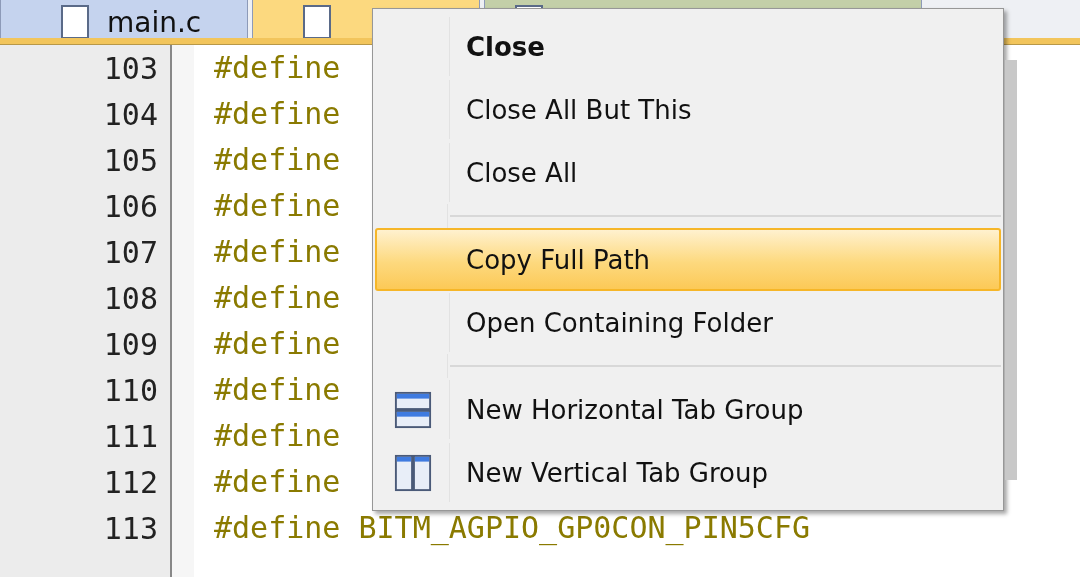 This screenshot has height=577, width=1080. What do you see at coordinates (130, 437) in the screenshot?
I see `line-number: 111` at bounding box center [130, 437].